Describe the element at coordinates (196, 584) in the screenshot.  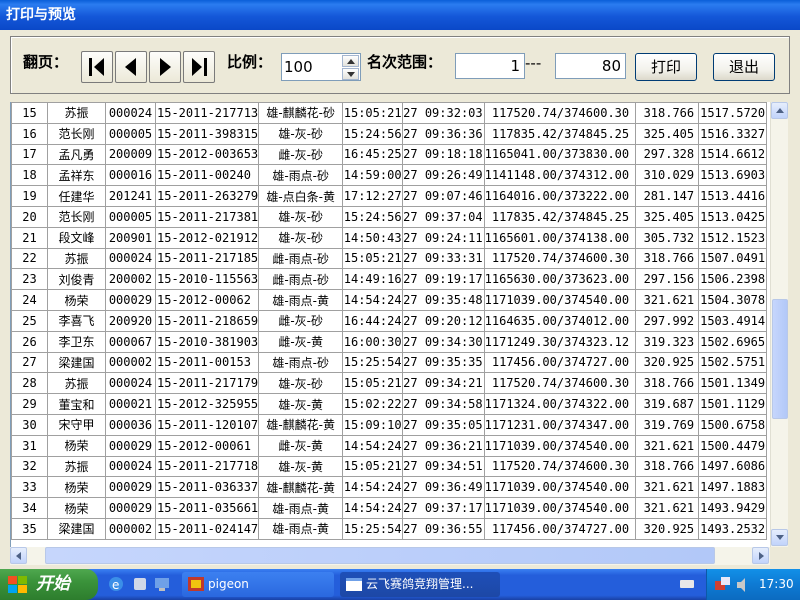
I see `app-icon` at that location.